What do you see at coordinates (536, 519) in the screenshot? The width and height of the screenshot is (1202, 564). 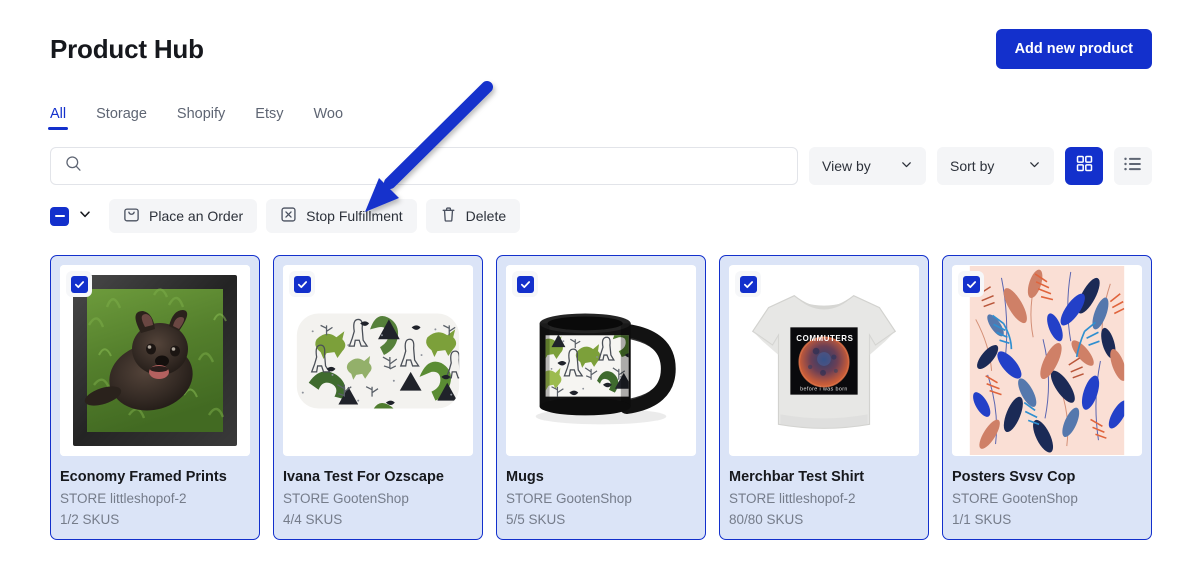 I see `product-skus: 5/5 SKUS` at bounding box center [536, 519].